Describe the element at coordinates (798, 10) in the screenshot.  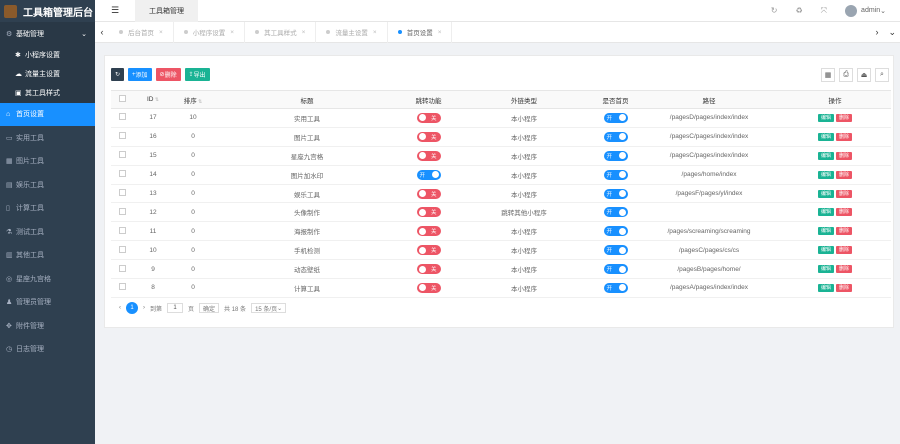
I see `trash-icon: ♻` at that location.